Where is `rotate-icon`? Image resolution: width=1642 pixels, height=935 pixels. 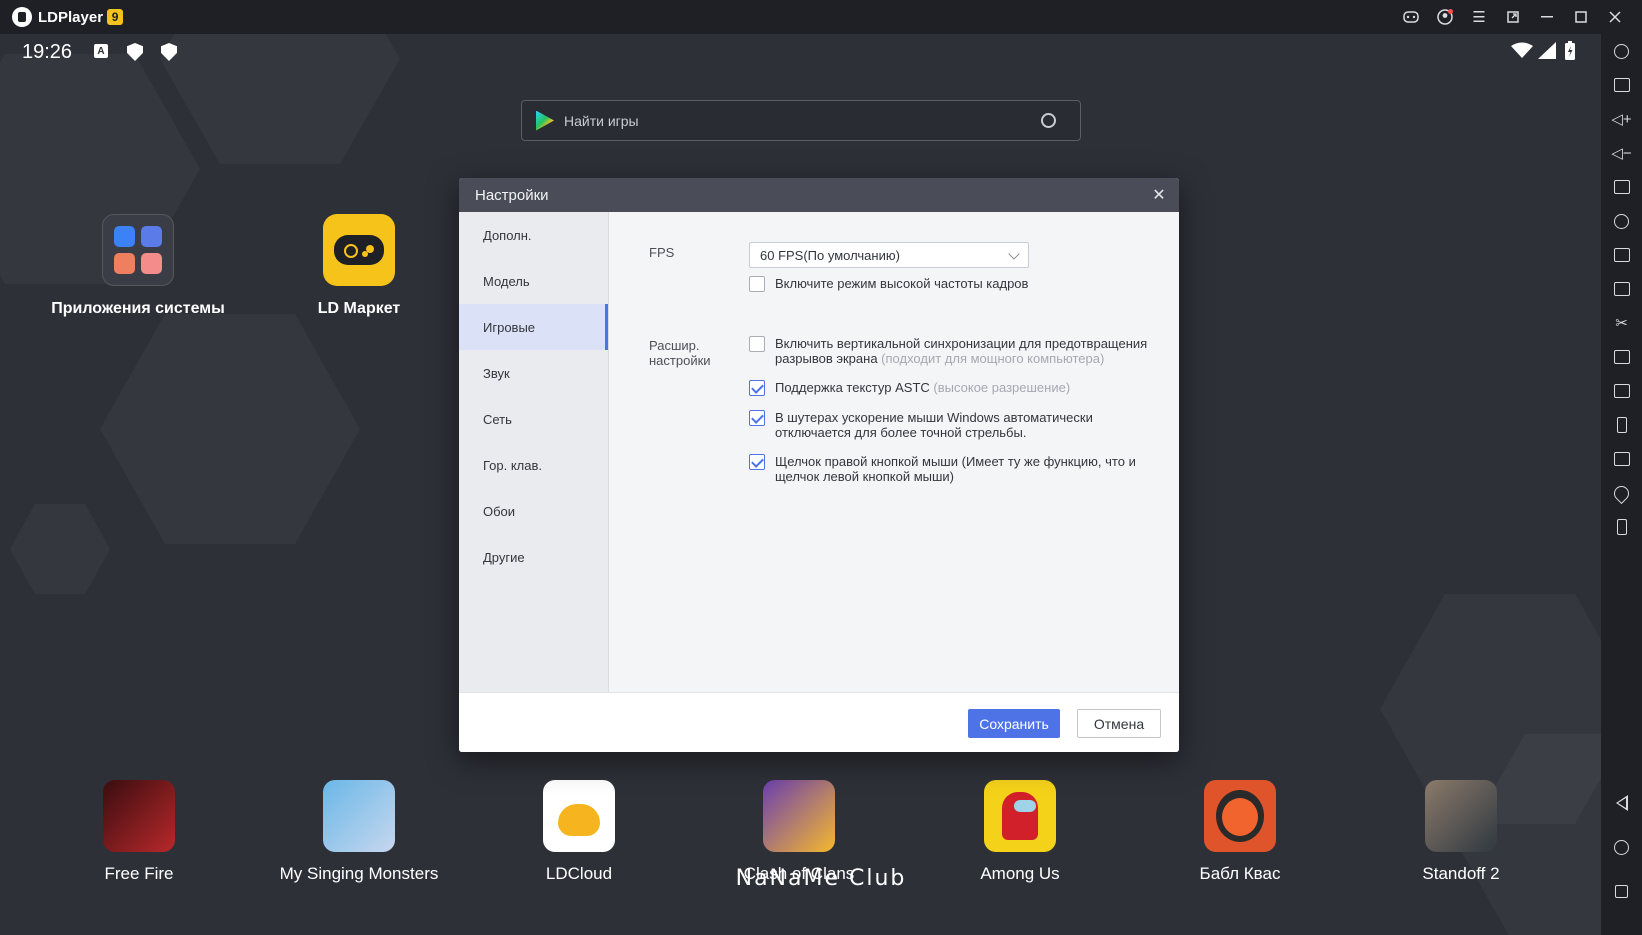
rotate-icon is located at coordinates (1621, 527).